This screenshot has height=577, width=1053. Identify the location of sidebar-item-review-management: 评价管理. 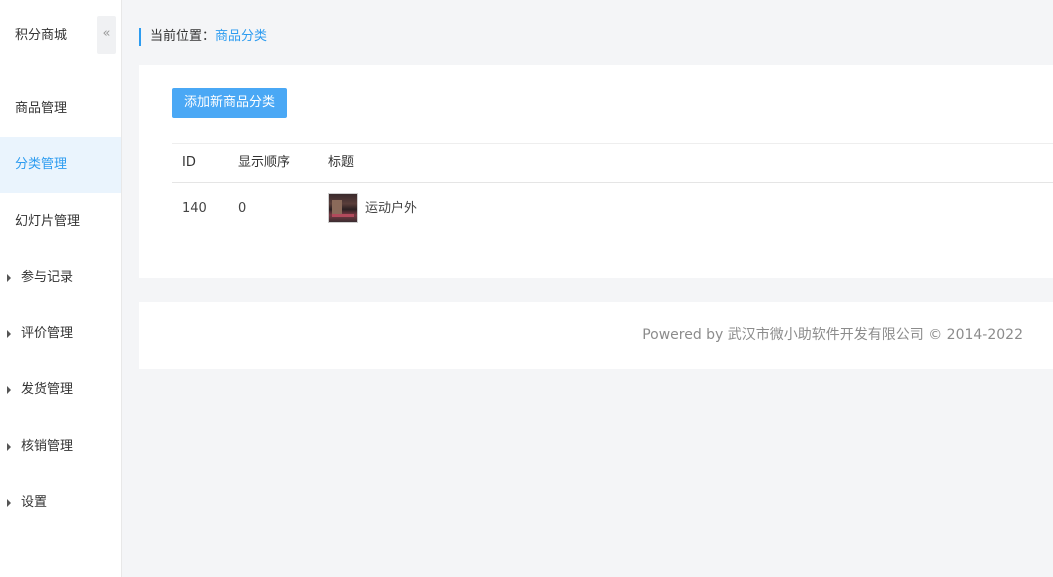
(60, 334).